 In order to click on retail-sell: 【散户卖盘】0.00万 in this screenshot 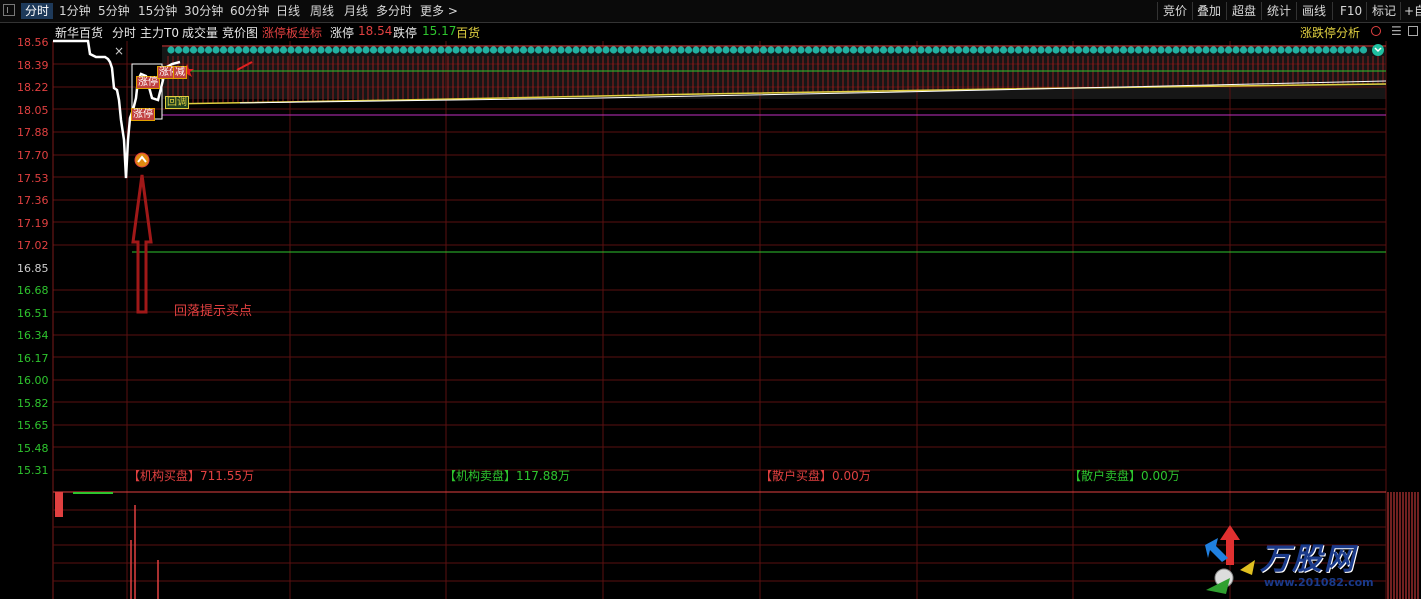, I will do `click(1124, 476)`.